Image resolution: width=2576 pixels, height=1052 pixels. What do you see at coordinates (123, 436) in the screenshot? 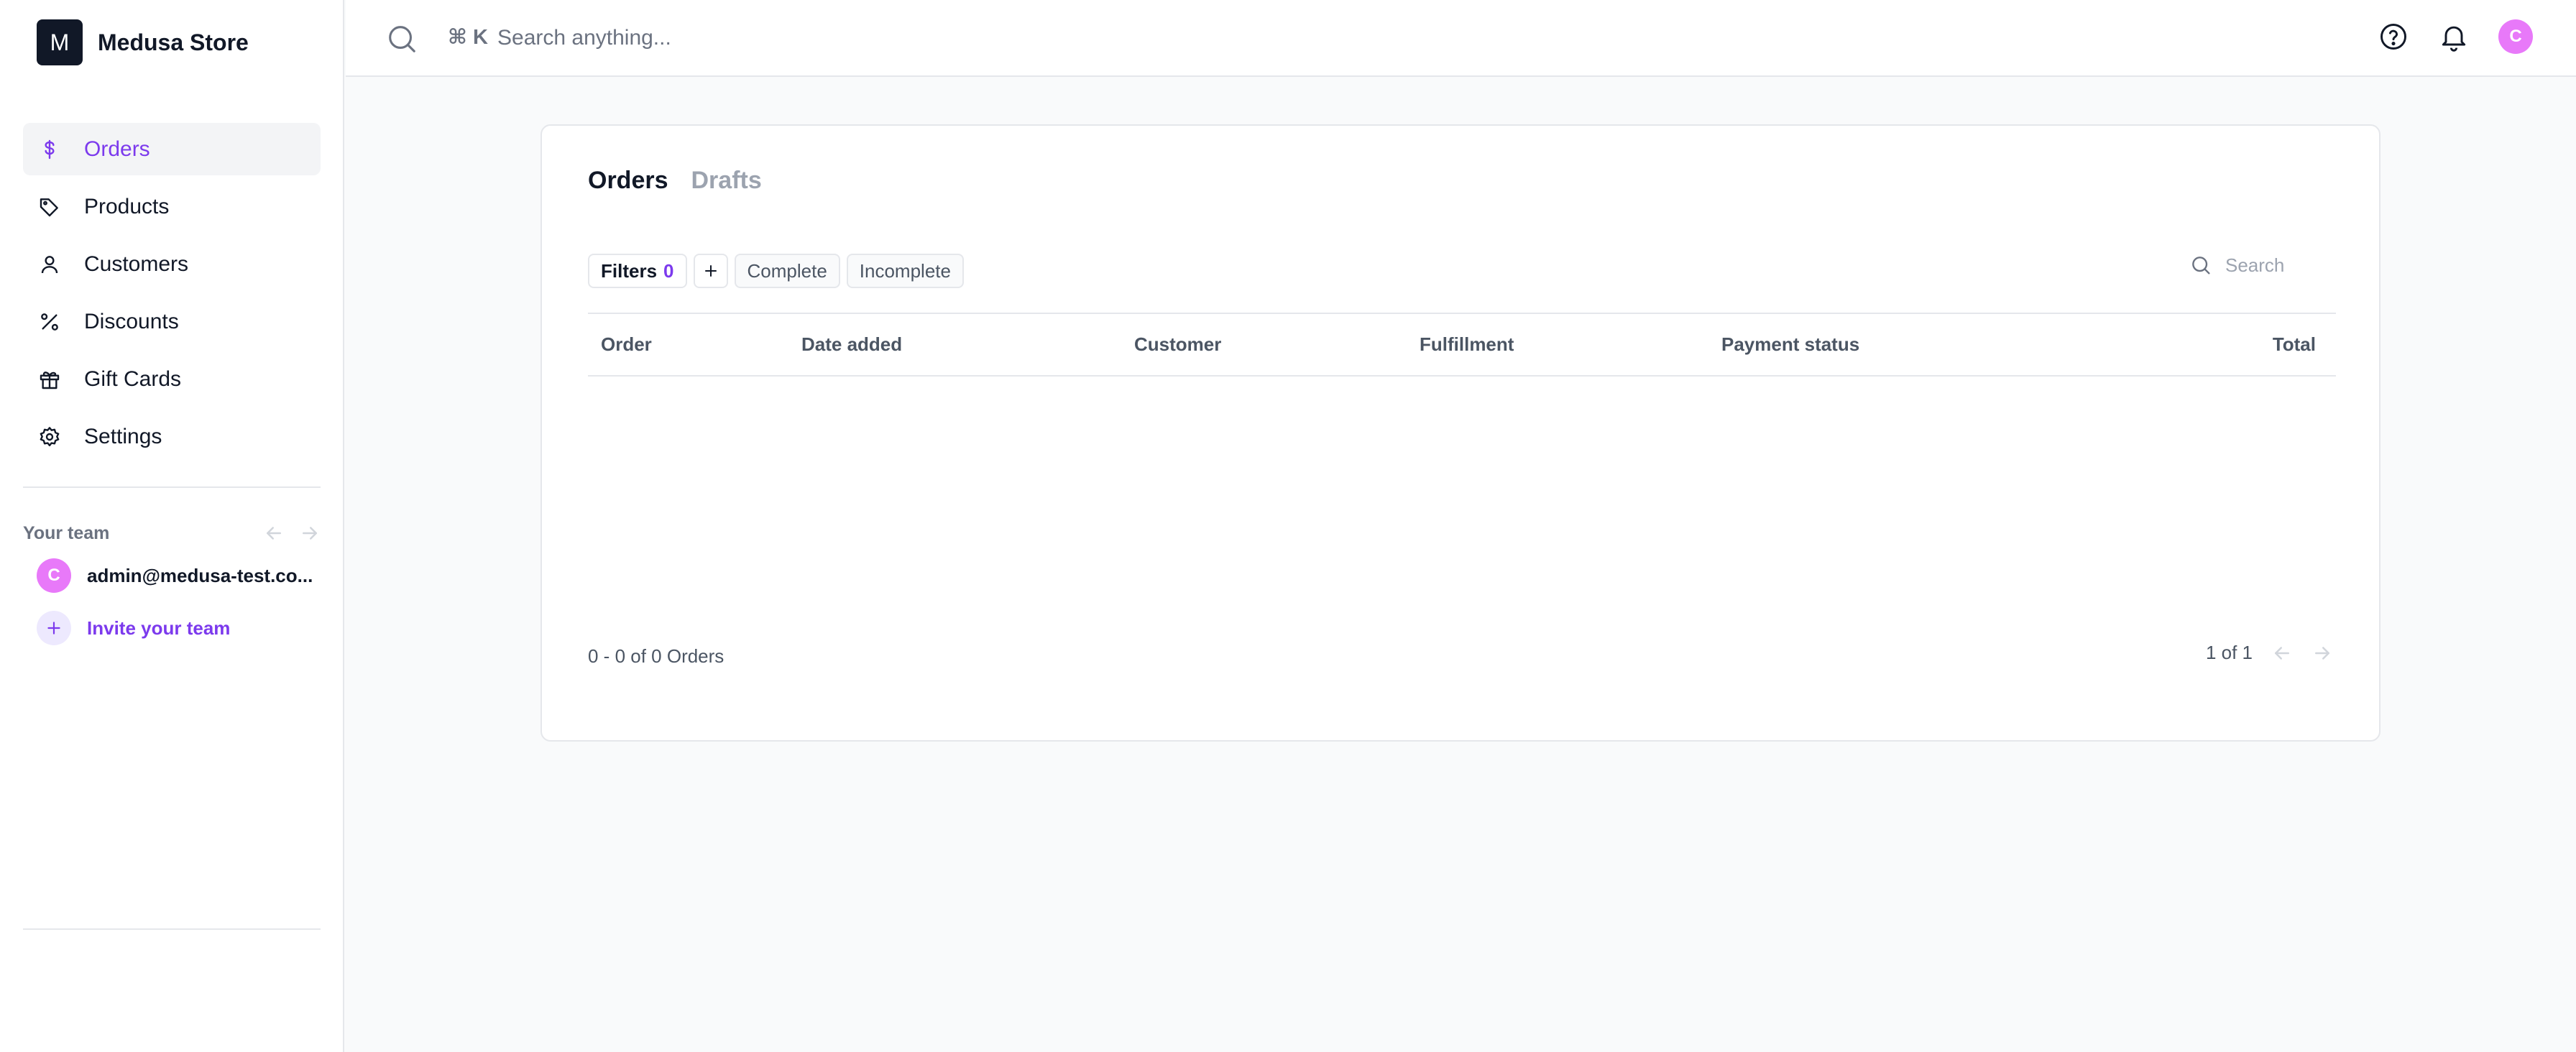
I see `sidebar-item-label: Settings` at bounding box center [123, 436].